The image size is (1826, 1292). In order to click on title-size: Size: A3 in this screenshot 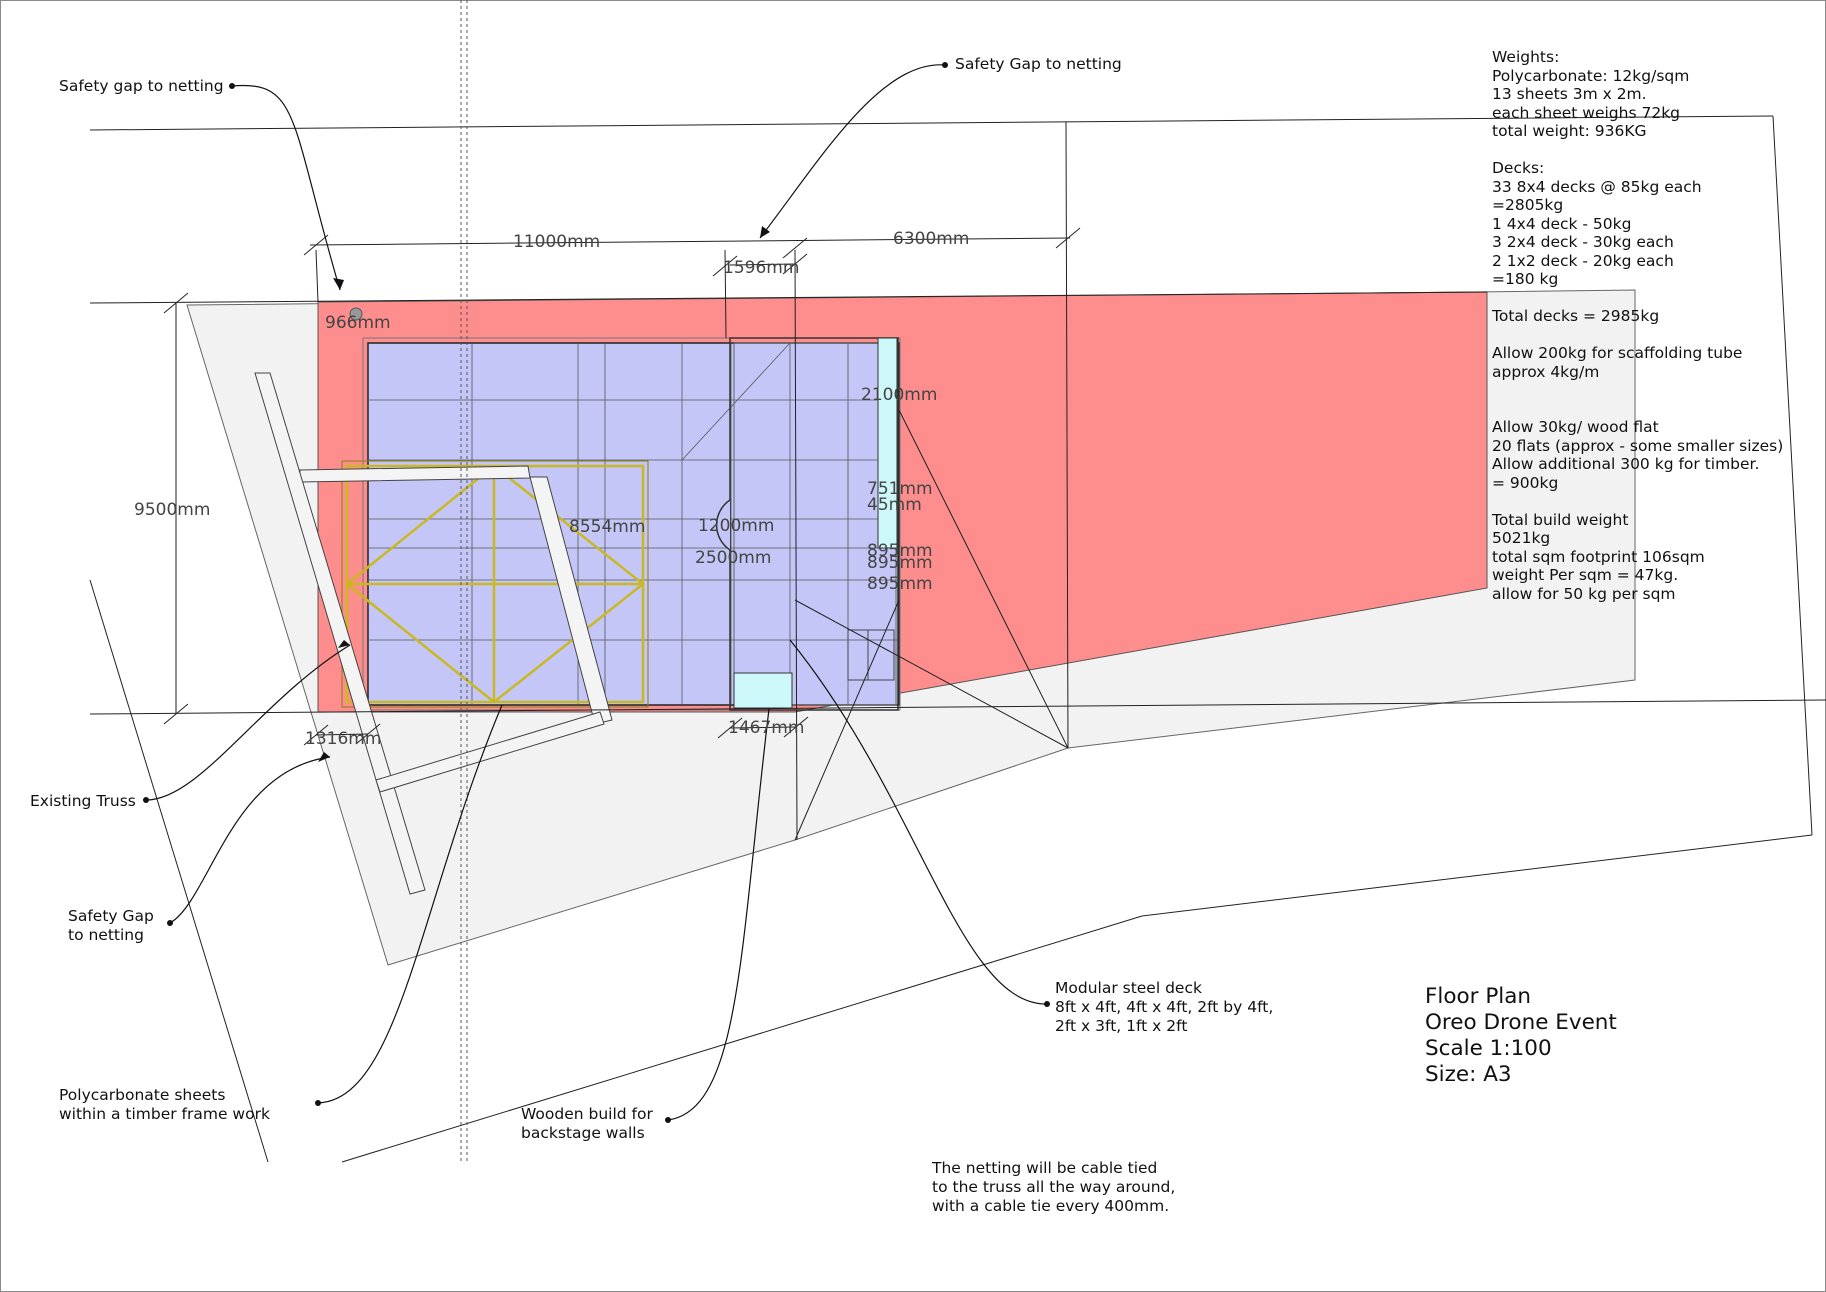, I will do `click(1468, 1074)`.